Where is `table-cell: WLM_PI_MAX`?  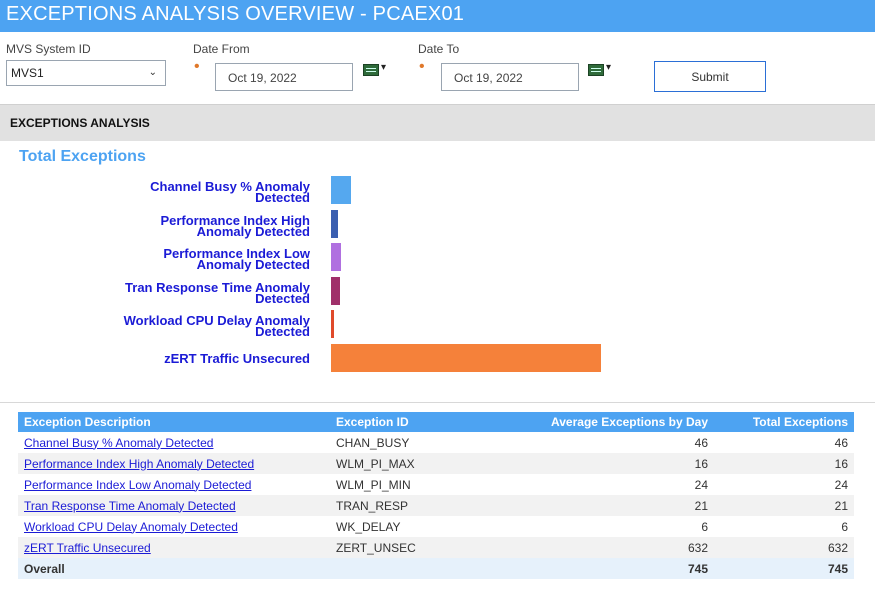
table-cell: WLM_PI_MAX is located at coordinates (406, 463).